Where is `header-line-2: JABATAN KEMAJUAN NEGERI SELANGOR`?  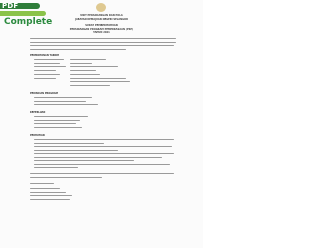 header-line-2: JABATAN KEMAJUAN NEGERI SELANGOR is located at coordinates (101, 19).